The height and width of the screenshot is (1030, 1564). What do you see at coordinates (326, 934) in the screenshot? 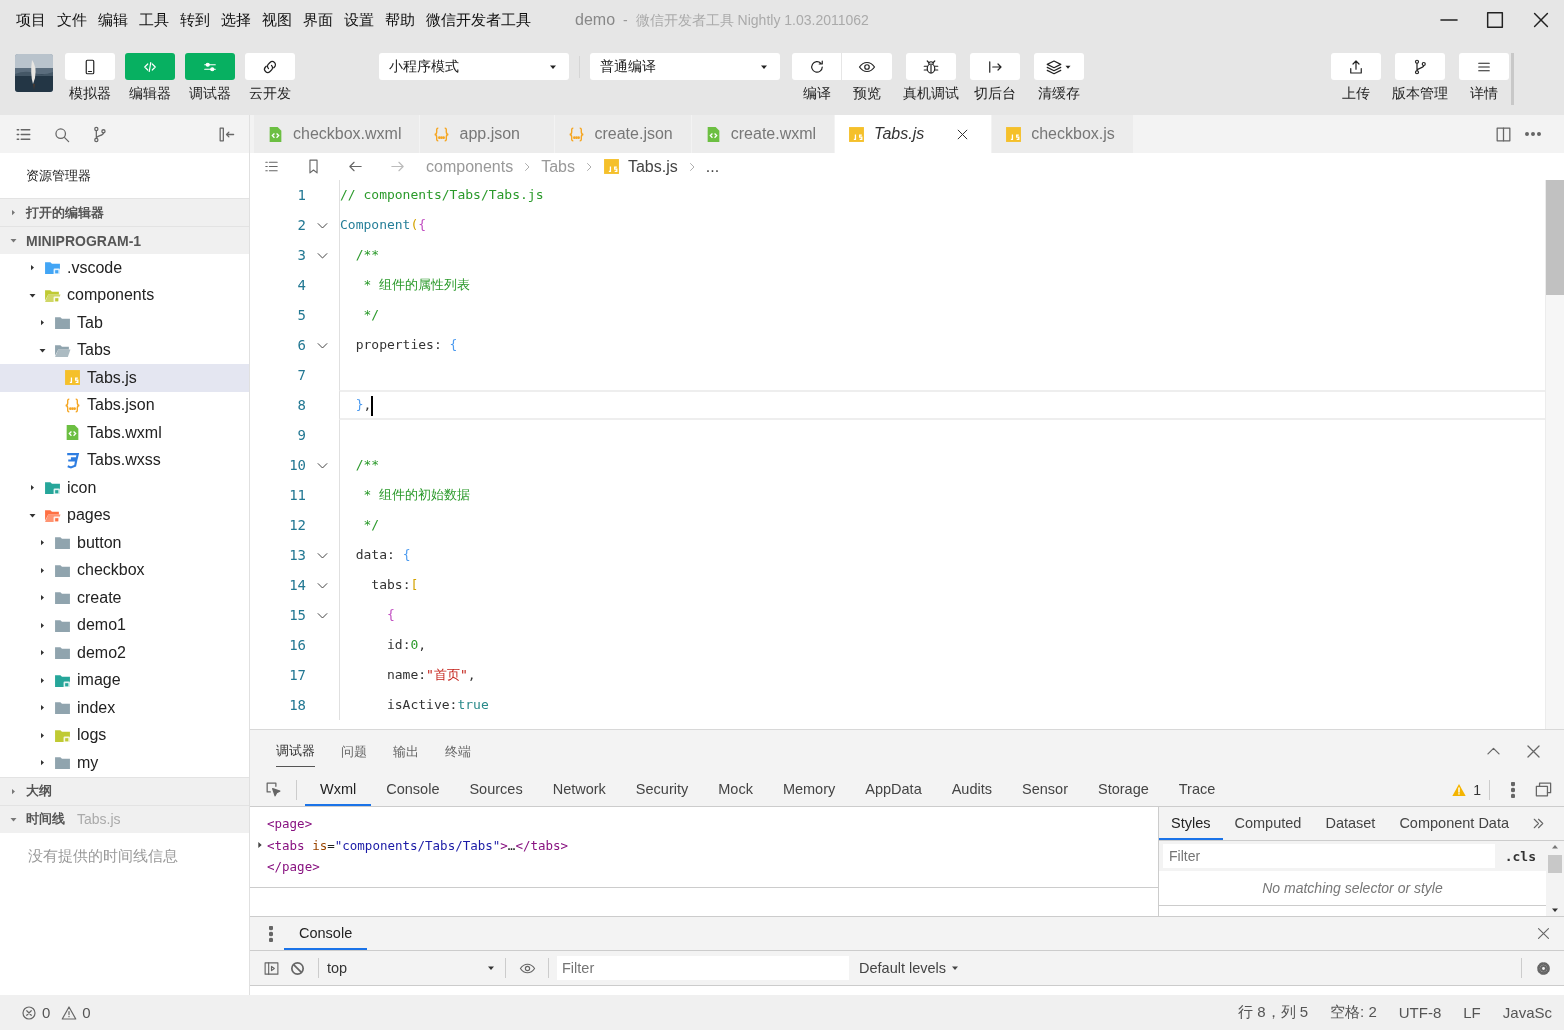
I see `drawer-tab: Console` at bounding box center [326, 934].